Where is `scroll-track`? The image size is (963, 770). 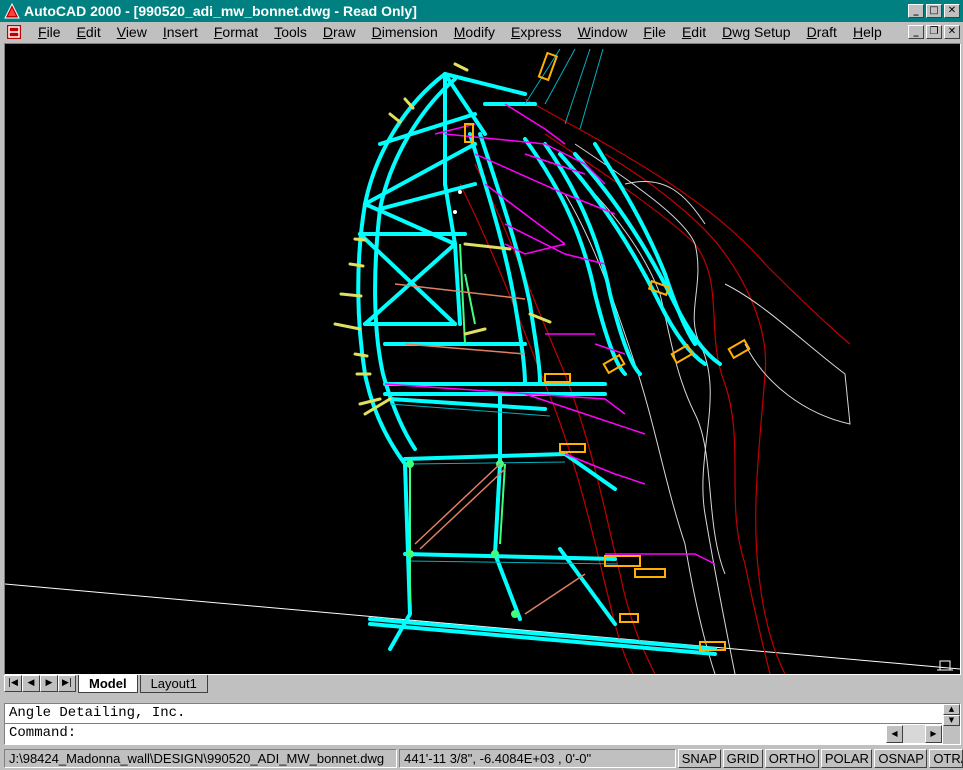
scroll-track is located at coordinates (914, 734).